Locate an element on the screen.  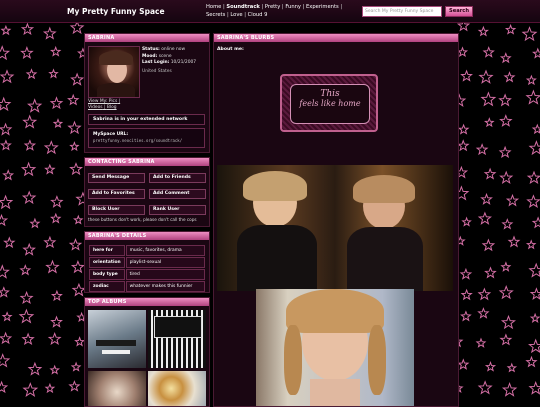
details-row: here for music, favorites, drama is located at coordinates (147, 250).